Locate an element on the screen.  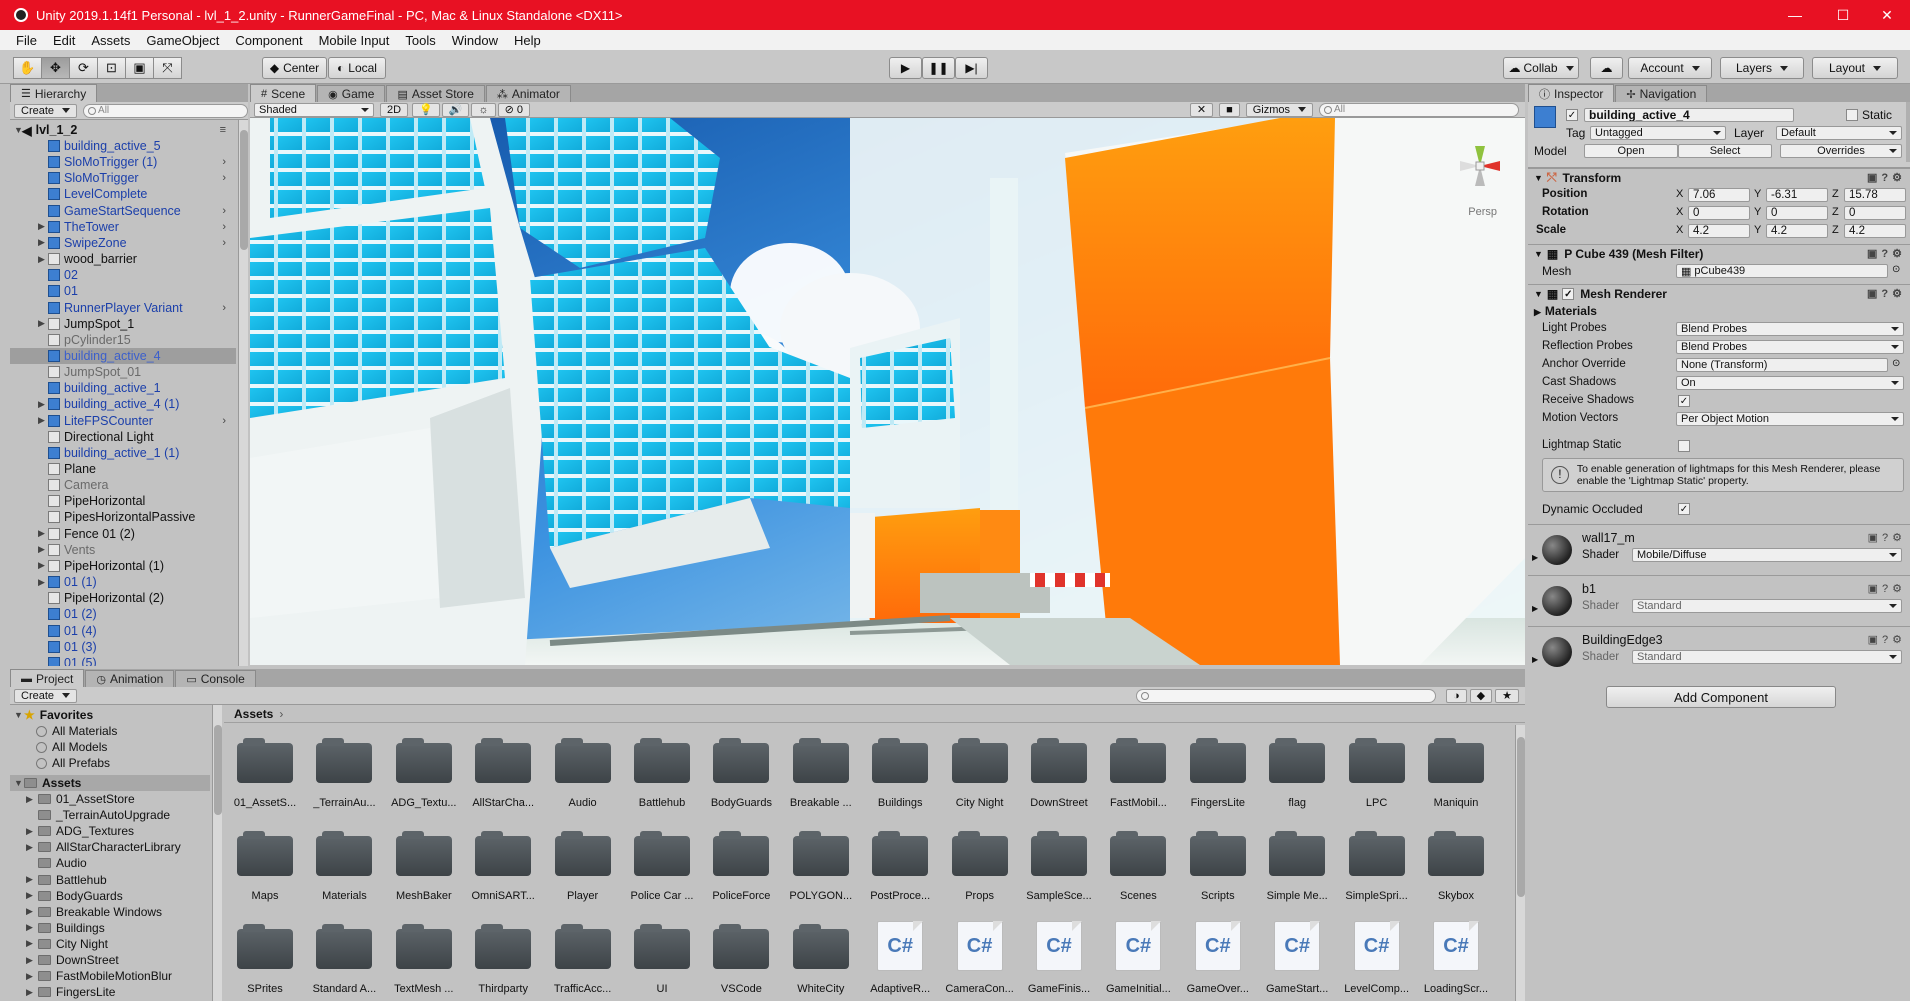
hierarchy-item: 01 (3) is located at coordinates (123, 647).